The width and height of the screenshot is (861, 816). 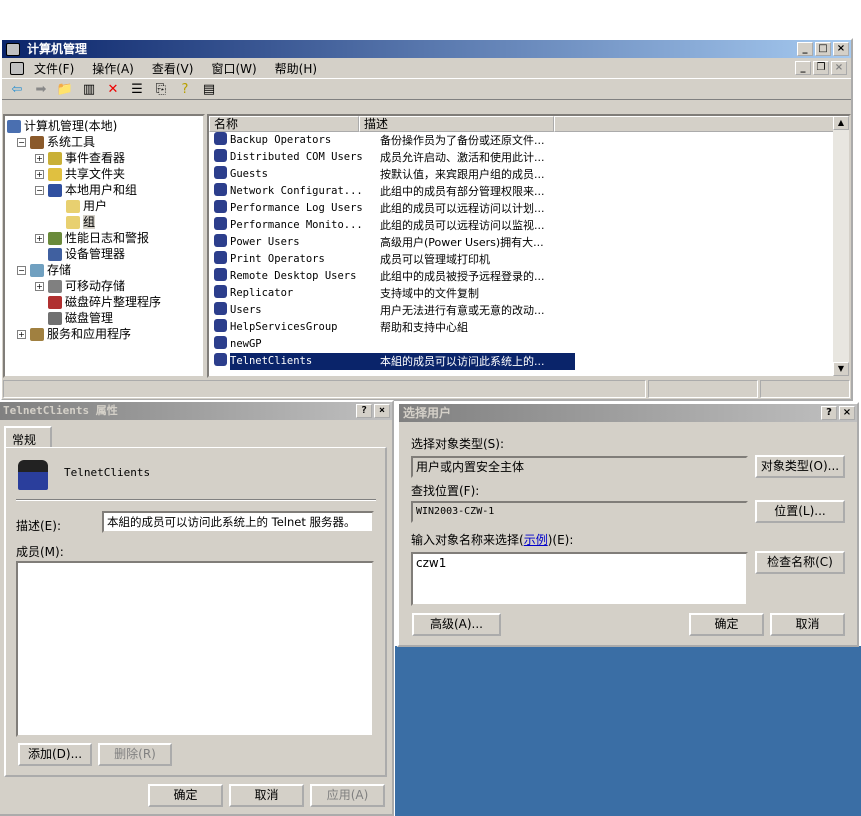 What do you see at coordinates (104, 334) in the screenshot?
I see `tree-node: + 服务和应用程序` at bounding box center [104, 334].